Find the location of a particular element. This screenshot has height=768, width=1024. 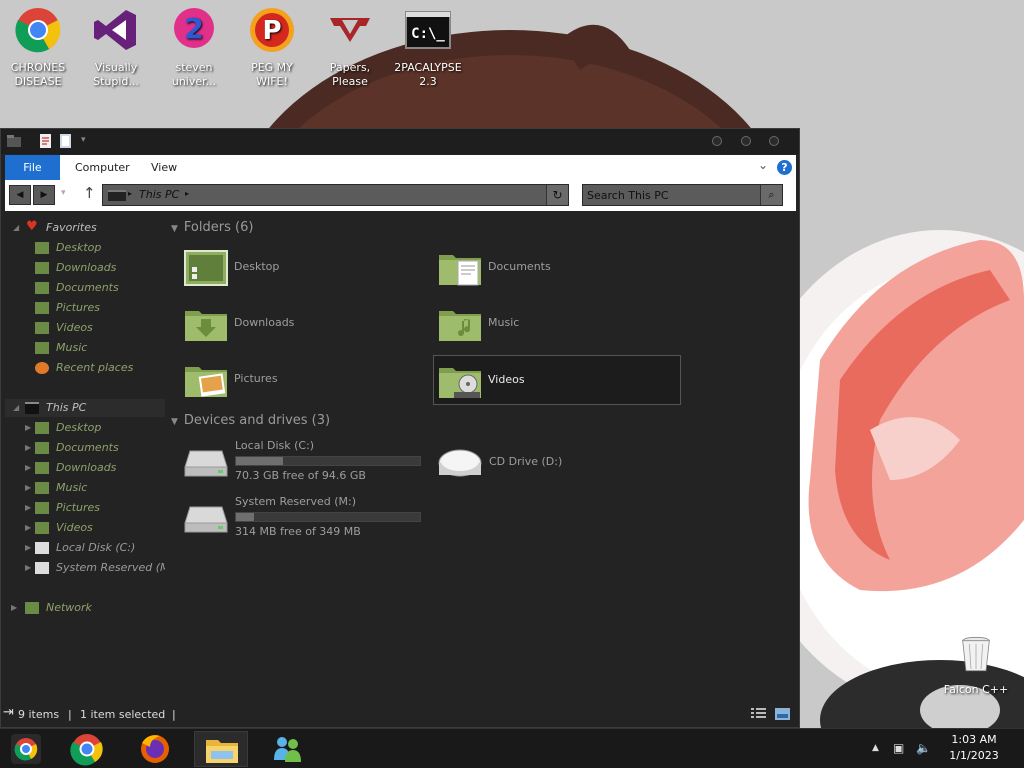

tab-computer: Computer is located at coordinates (102, 167).